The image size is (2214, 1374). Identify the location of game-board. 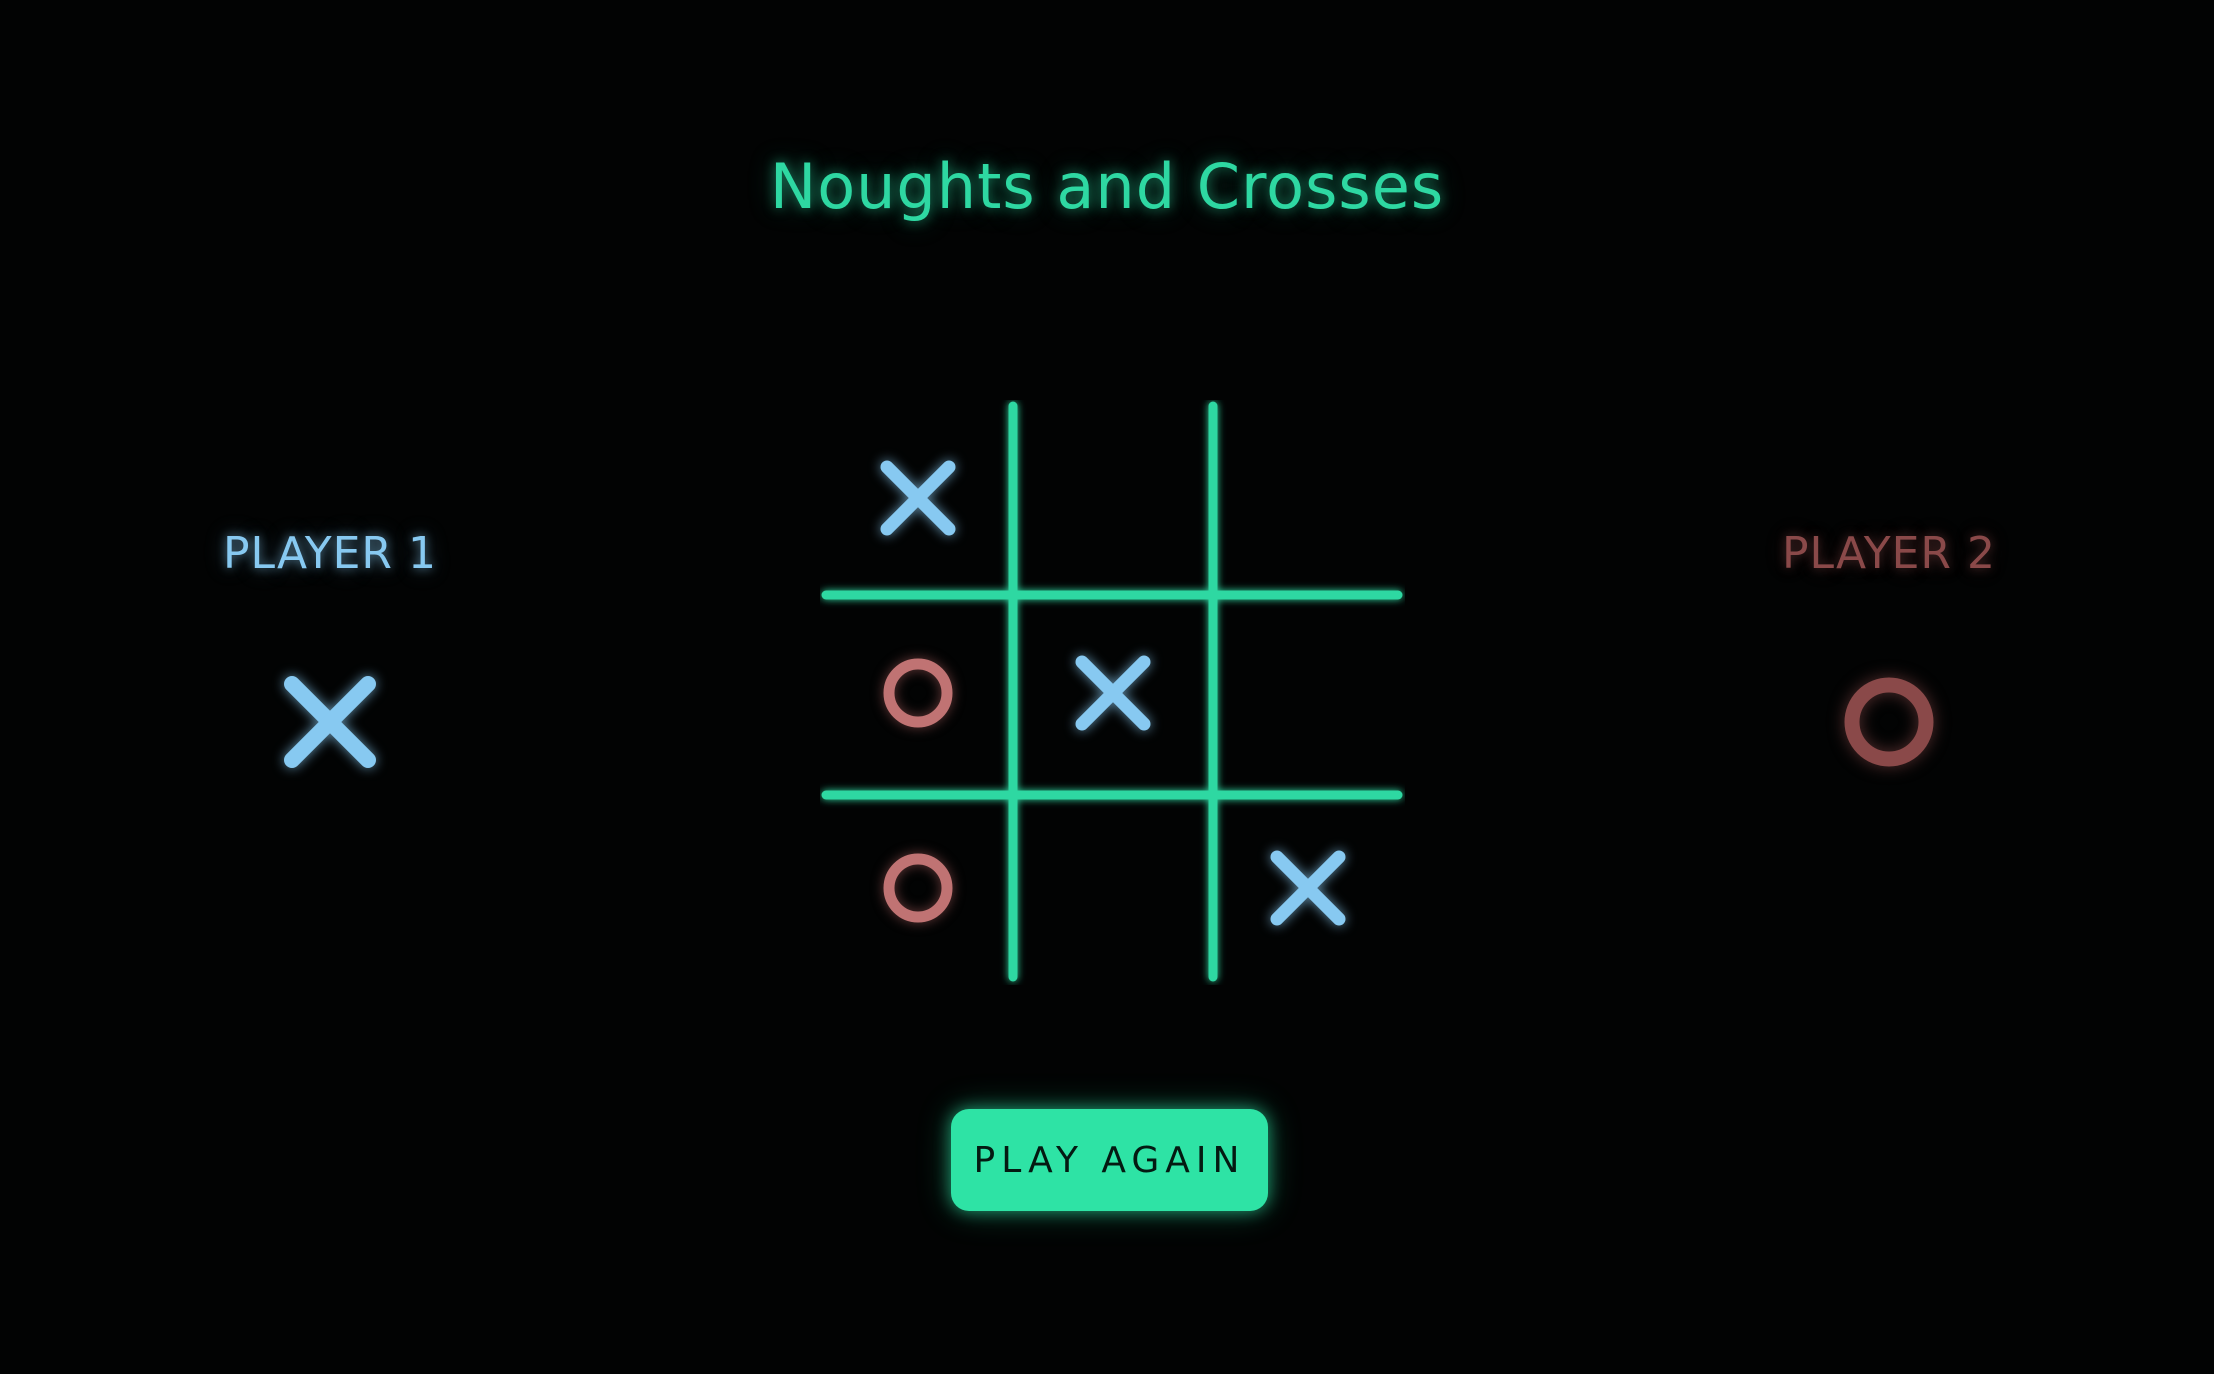
(1112, 692).